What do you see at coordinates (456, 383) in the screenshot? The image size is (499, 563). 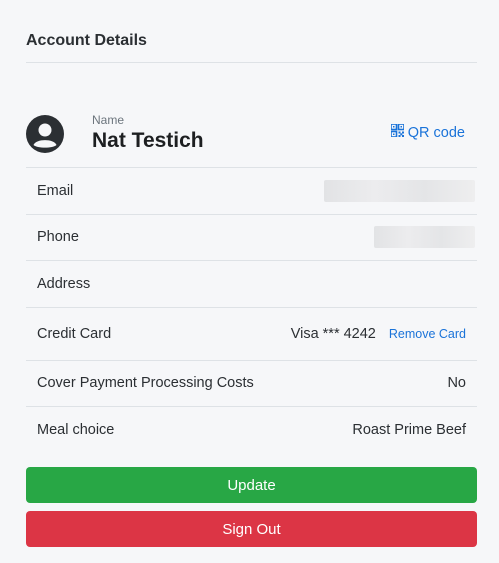 I see `cover-costs-value: No` at bounding box center [456, 383].